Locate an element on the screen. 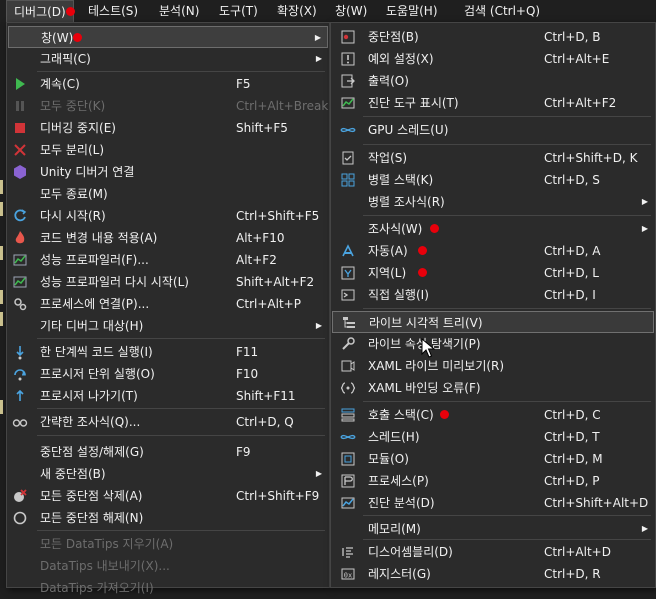 This screenshot has height=599, width=656. menu-item-모두-중단: 모두 중단(K) Ctrl+Alt+Break is located at coordinates (168, 106).